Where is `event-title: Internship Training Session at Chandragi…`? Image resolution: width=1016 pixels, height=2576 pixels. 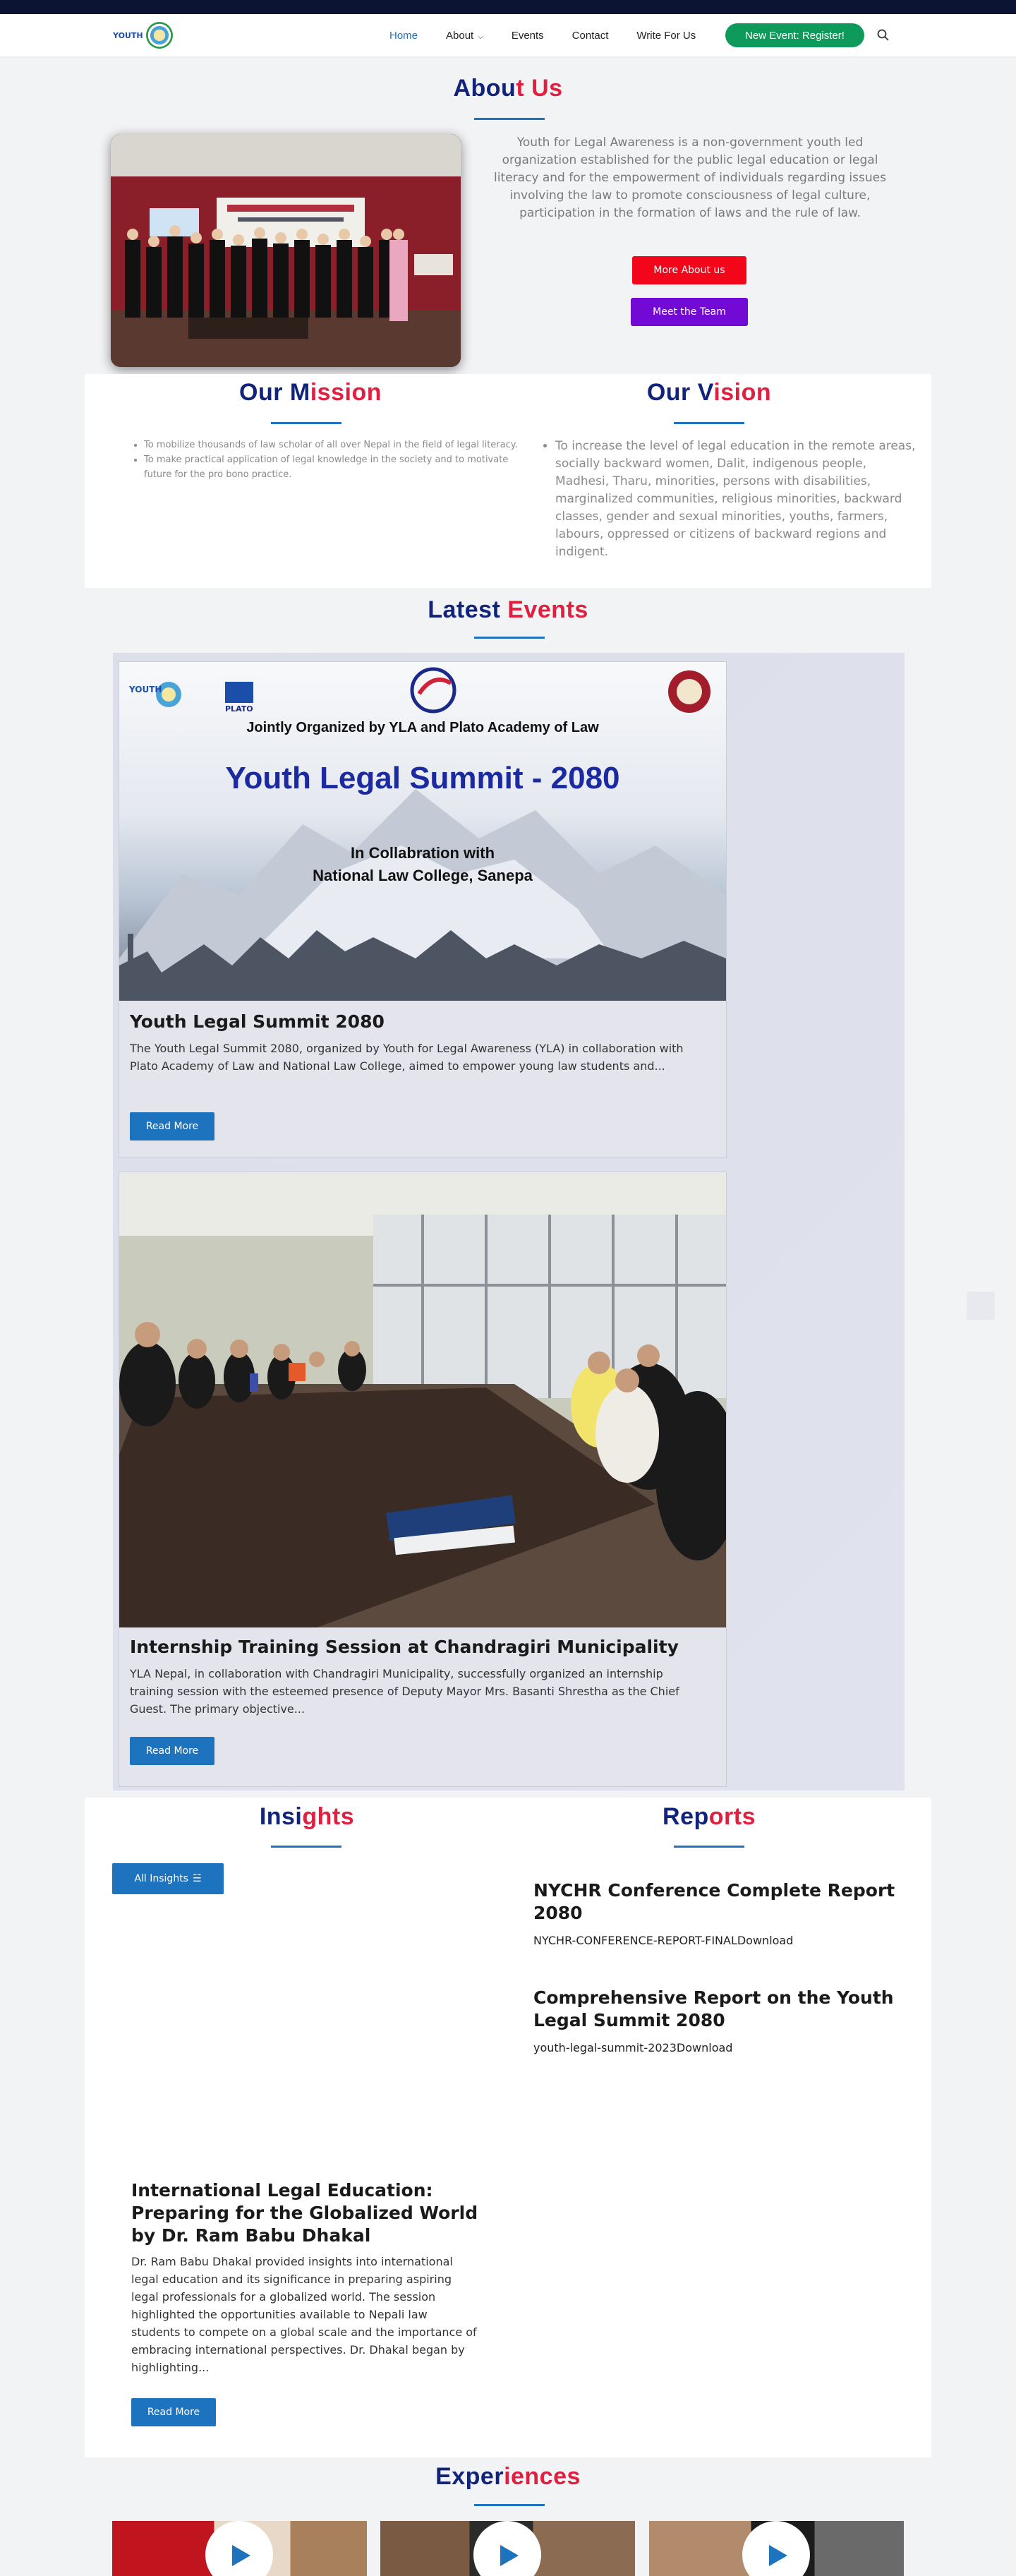
event-title: Internship Training Session at Chandragi… is located at coordinates (404, 1647).